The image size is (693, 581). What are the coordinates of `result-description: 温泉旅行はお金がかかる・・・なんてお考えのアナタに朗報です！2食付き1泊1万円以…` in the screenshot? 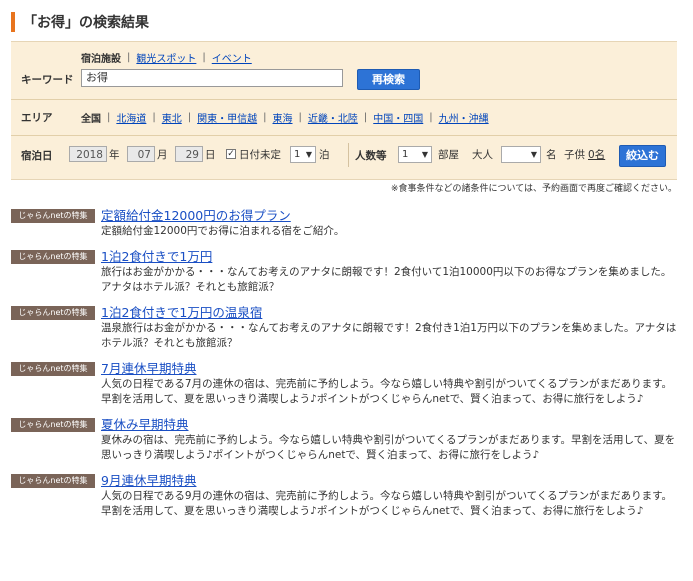 It's located at (389, 335).